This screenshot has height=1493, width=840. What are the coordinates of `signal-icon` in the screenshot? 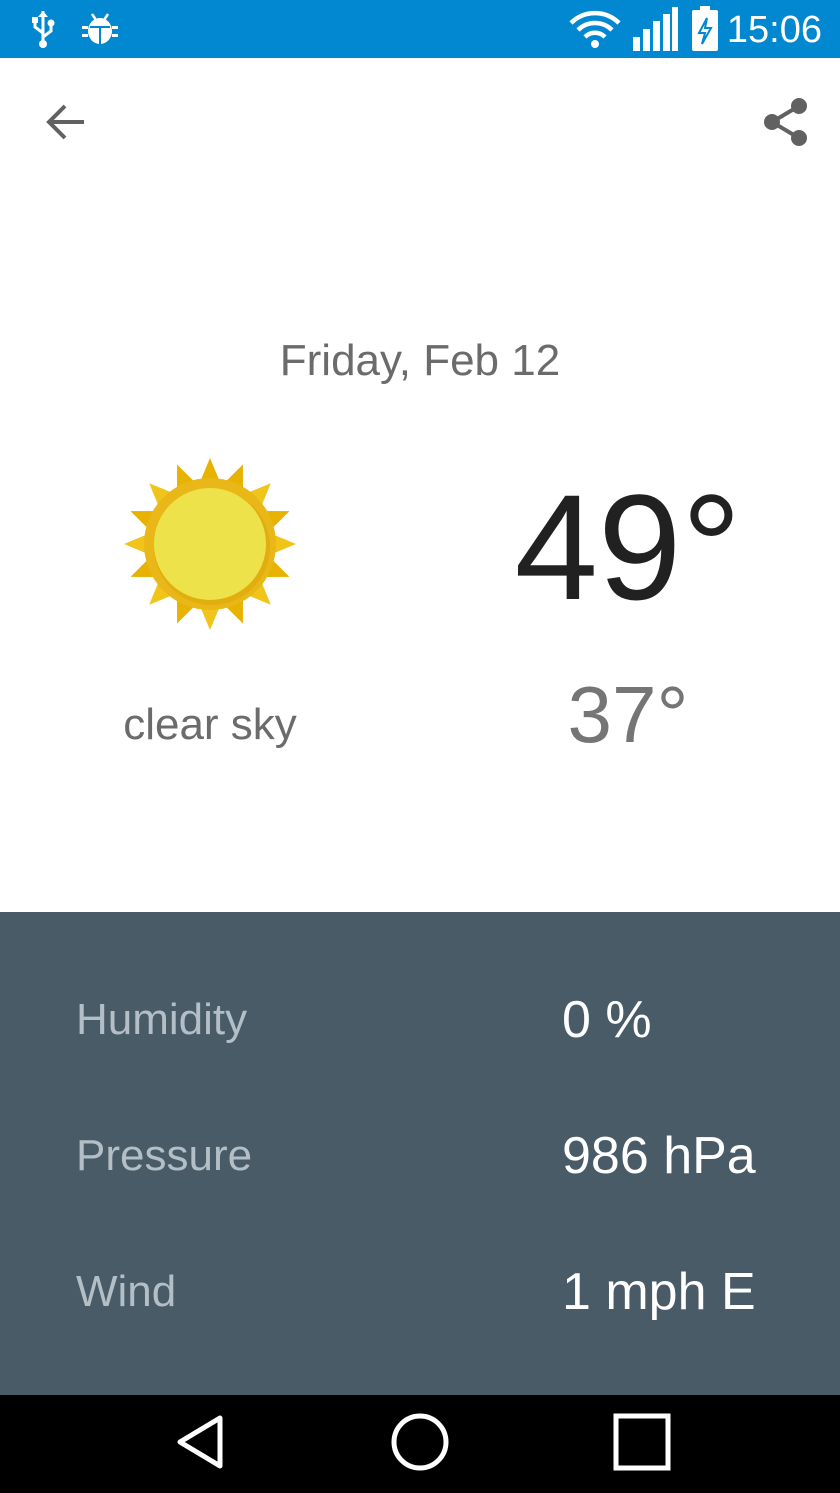 It's located at (655, 29).